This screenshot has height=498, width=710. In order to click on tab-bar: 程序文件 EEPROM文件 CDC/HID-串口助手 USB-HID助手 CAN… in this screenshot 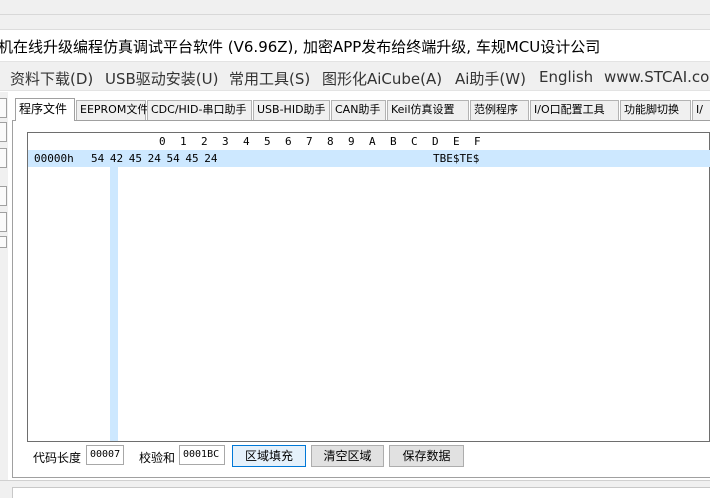, I will do `click(361, 109)`.